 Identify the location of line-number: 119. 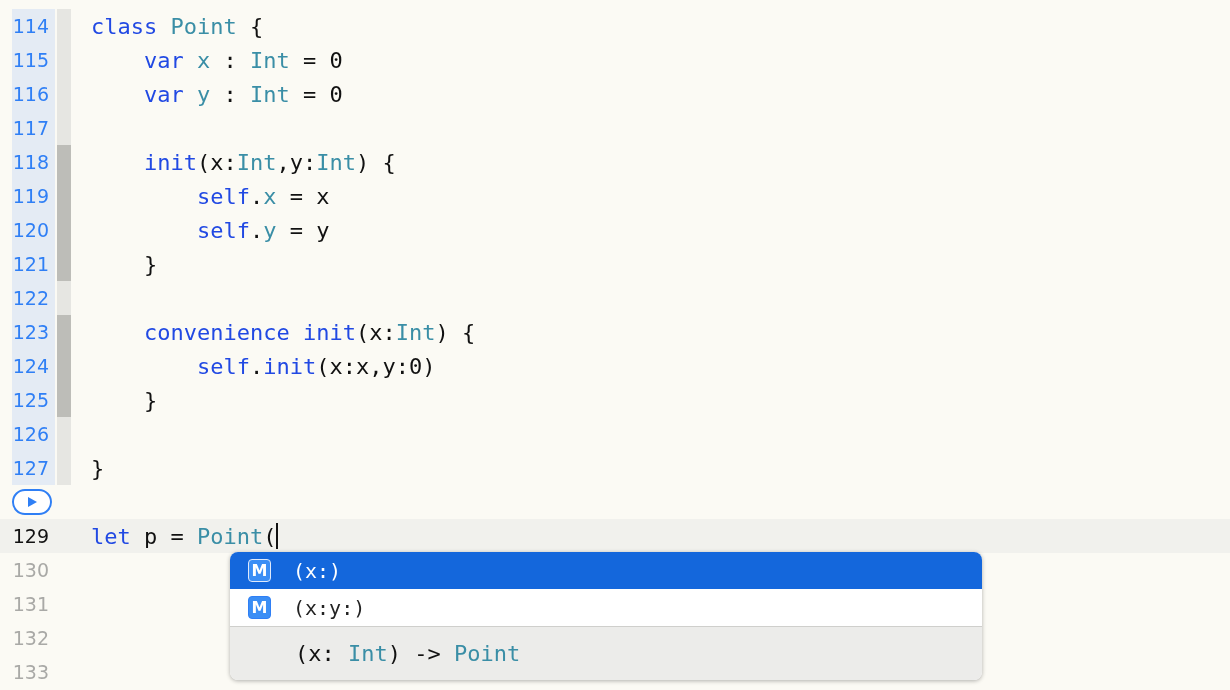
(33, 196).